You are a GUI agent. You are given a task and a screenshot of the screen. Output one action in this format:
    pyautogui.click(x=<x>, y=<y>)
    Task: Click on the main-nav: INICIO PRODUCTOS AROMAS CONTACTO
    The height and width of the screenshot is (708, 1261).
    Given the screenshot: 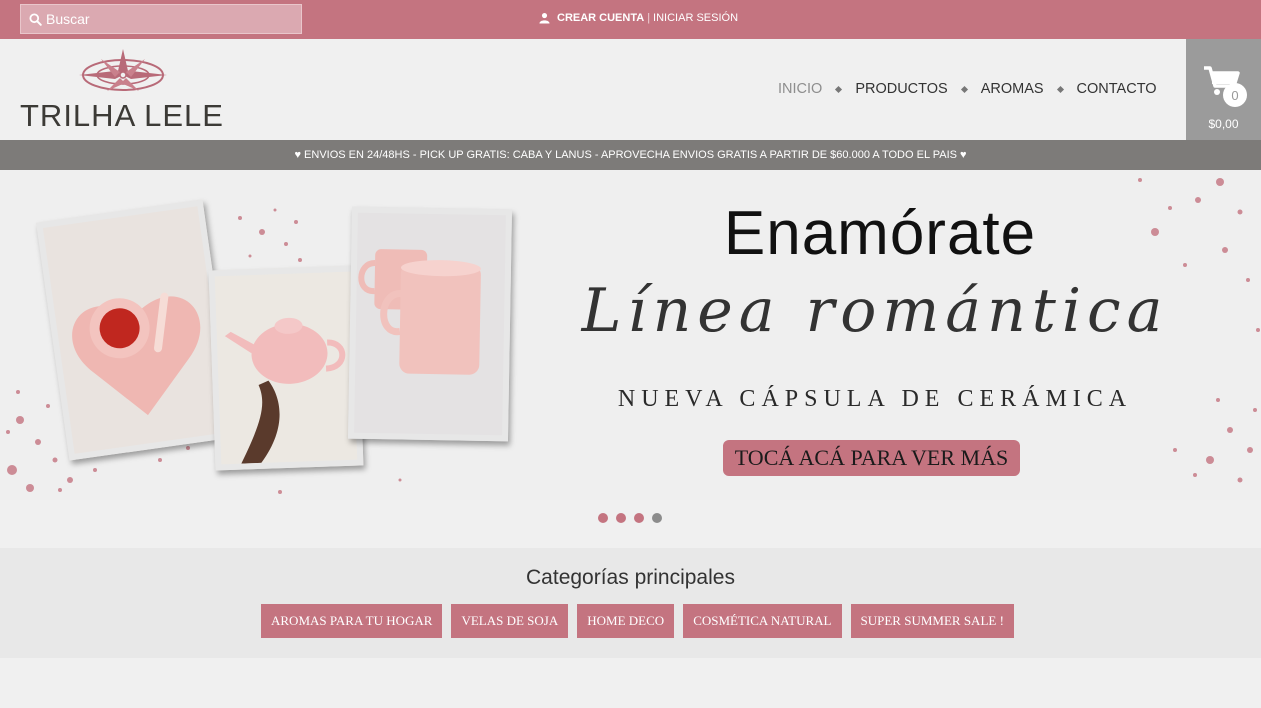 What is the action you would take?
    pyautogui.click(x=967, y=89)
    